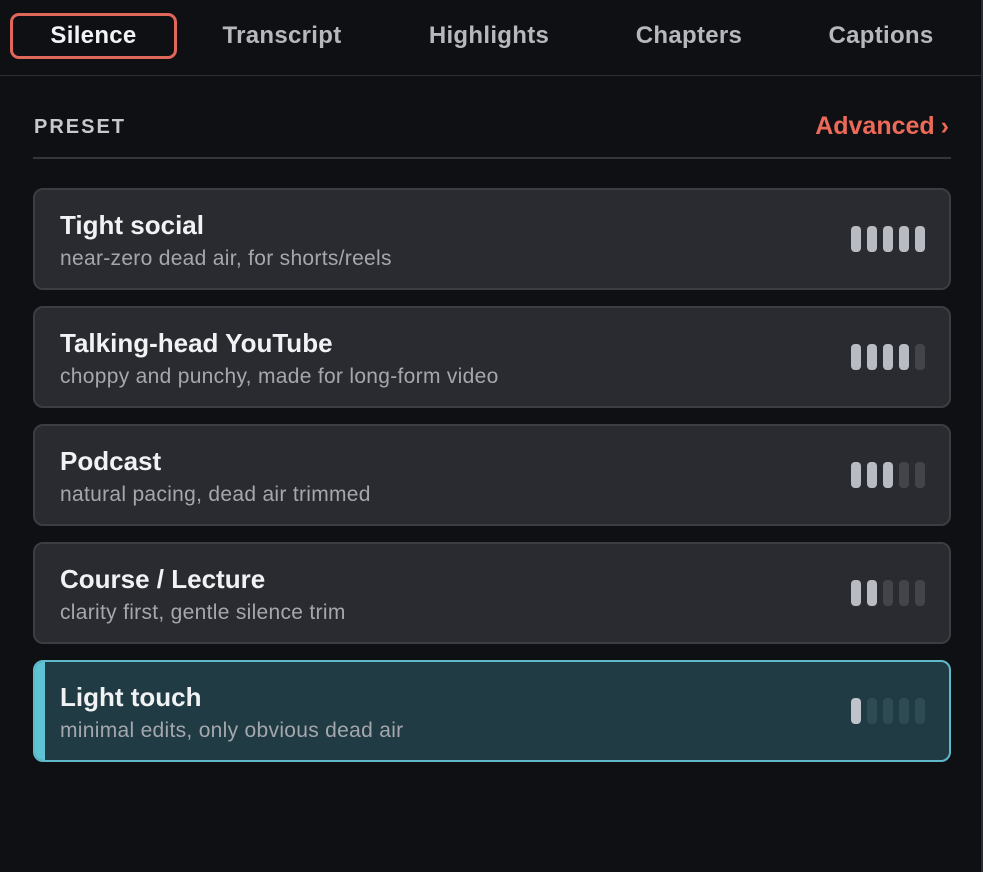  I want to click on tab-highlights: Highlights, so click(489, 36).